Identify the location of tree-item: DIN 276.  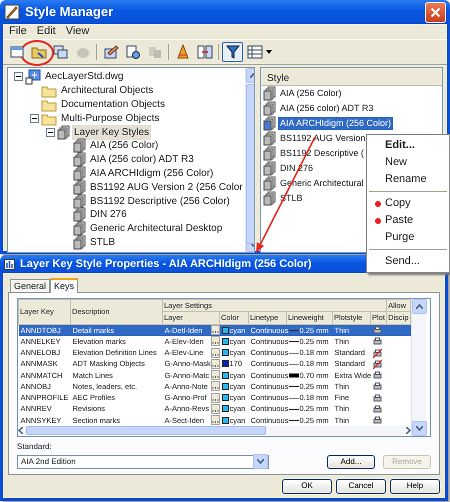
(108, 214).